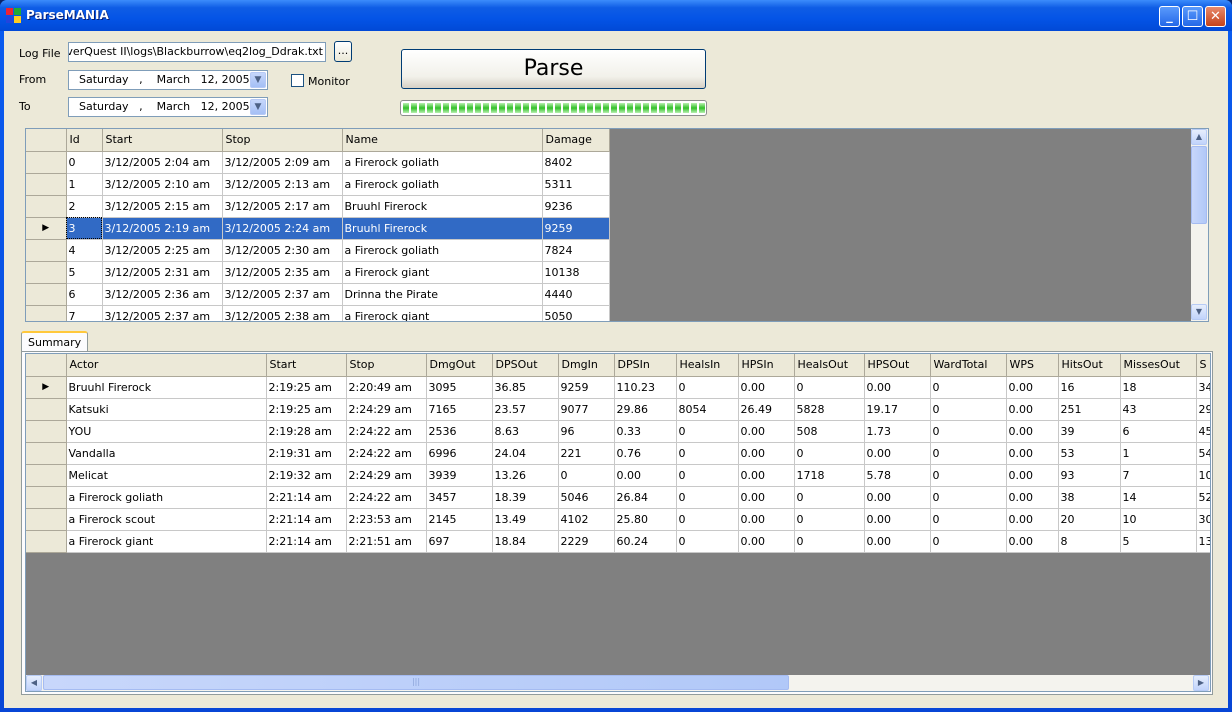 The image size is (1232, 712). Describe the element at coordinates (1089, 409) in the screenshot. I see `summary-cell: 251` at that location.